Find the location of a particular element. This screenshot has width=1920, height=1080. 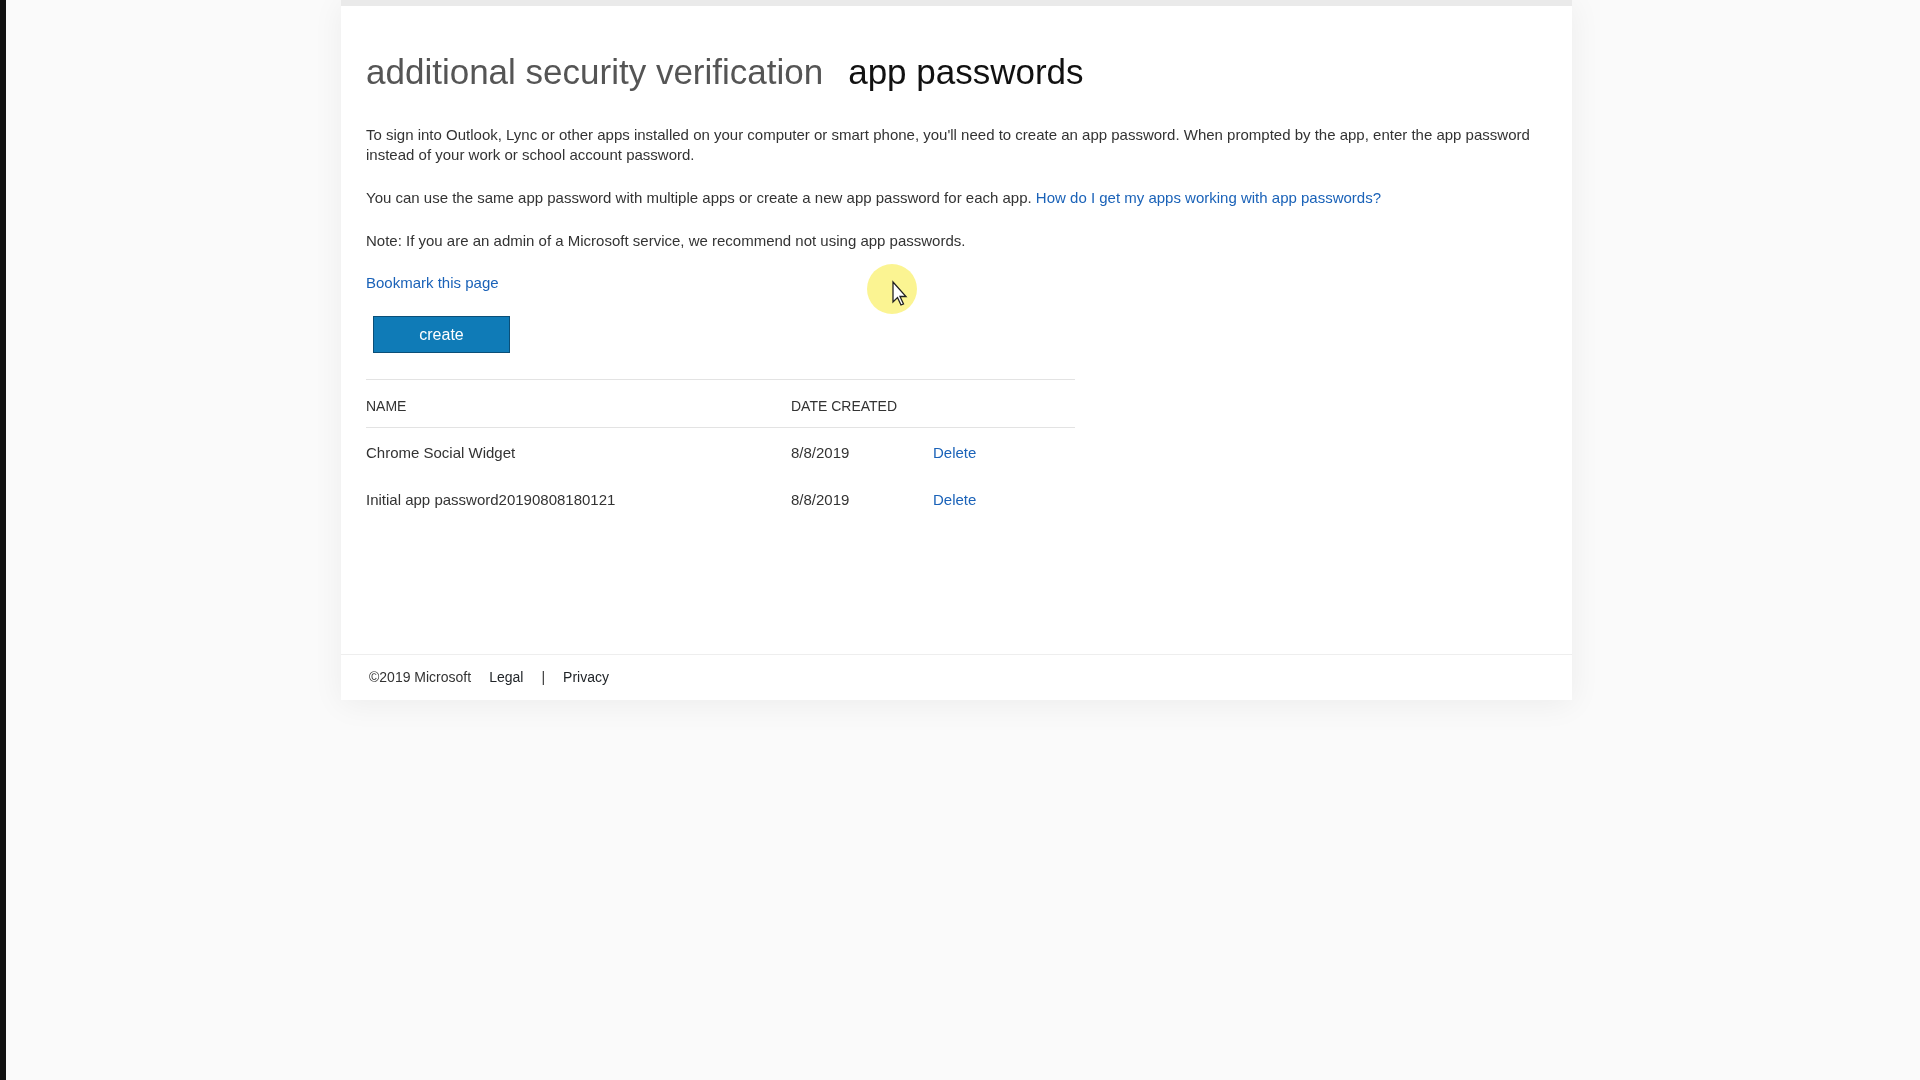

table-cell-text: Initial app password20190808180121 is located at coordinates (491, 499).